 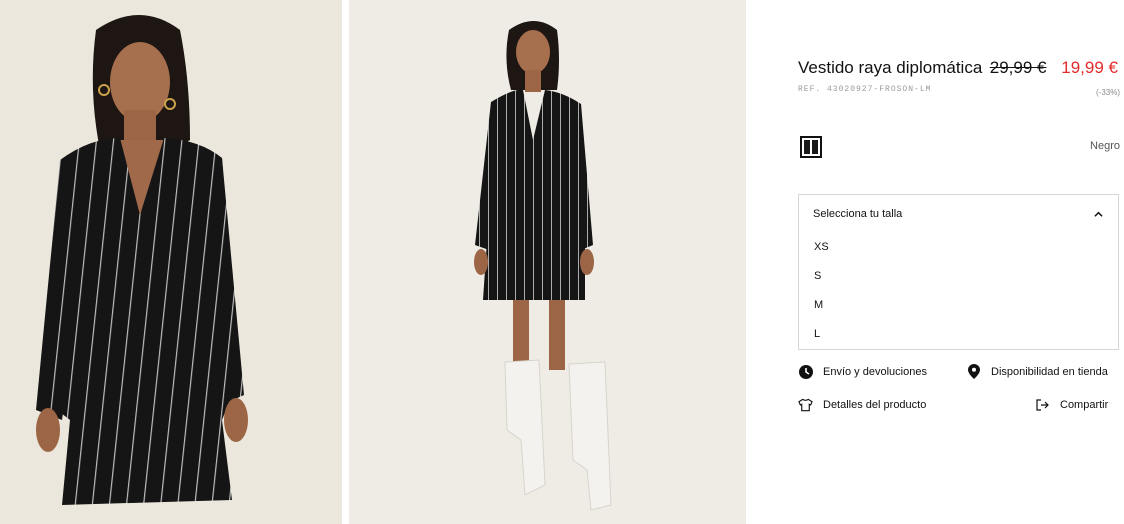 What do you see at coordinates (1018, 67) in the screenshot?
I see `old-price: 29,99 €` at bounding box center [1018, 67].